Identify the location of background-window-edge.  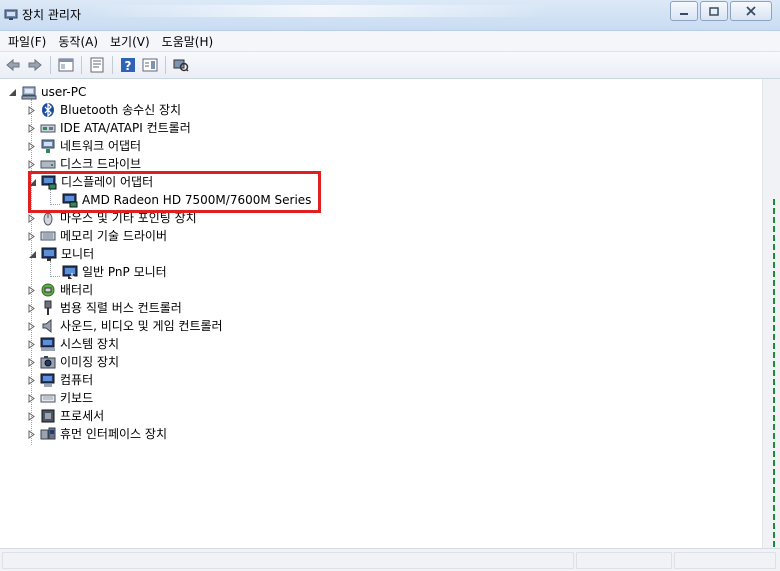
(774, 374).